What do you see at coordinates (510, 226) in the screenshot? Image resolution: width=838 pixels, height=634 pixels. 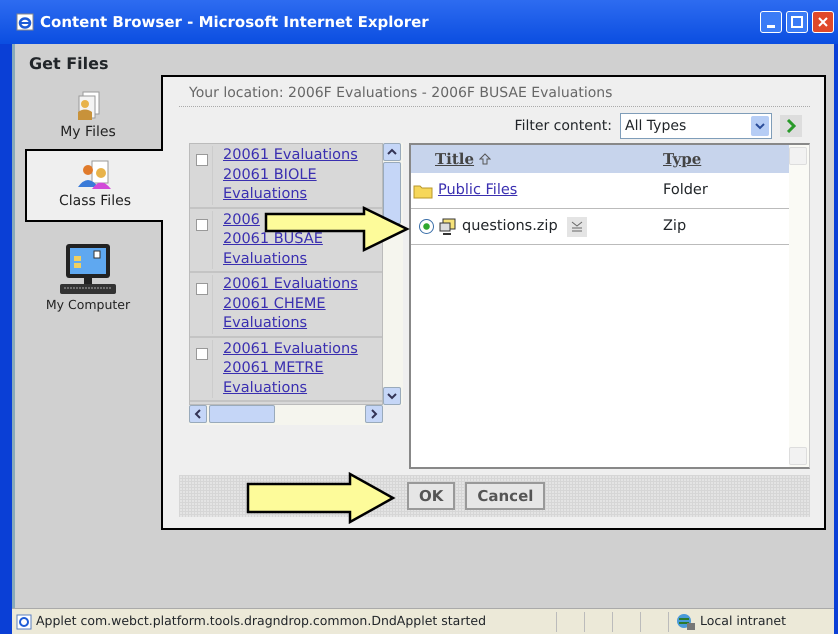 I see `file-name: questions.zip` at bounding box center [510, 226].